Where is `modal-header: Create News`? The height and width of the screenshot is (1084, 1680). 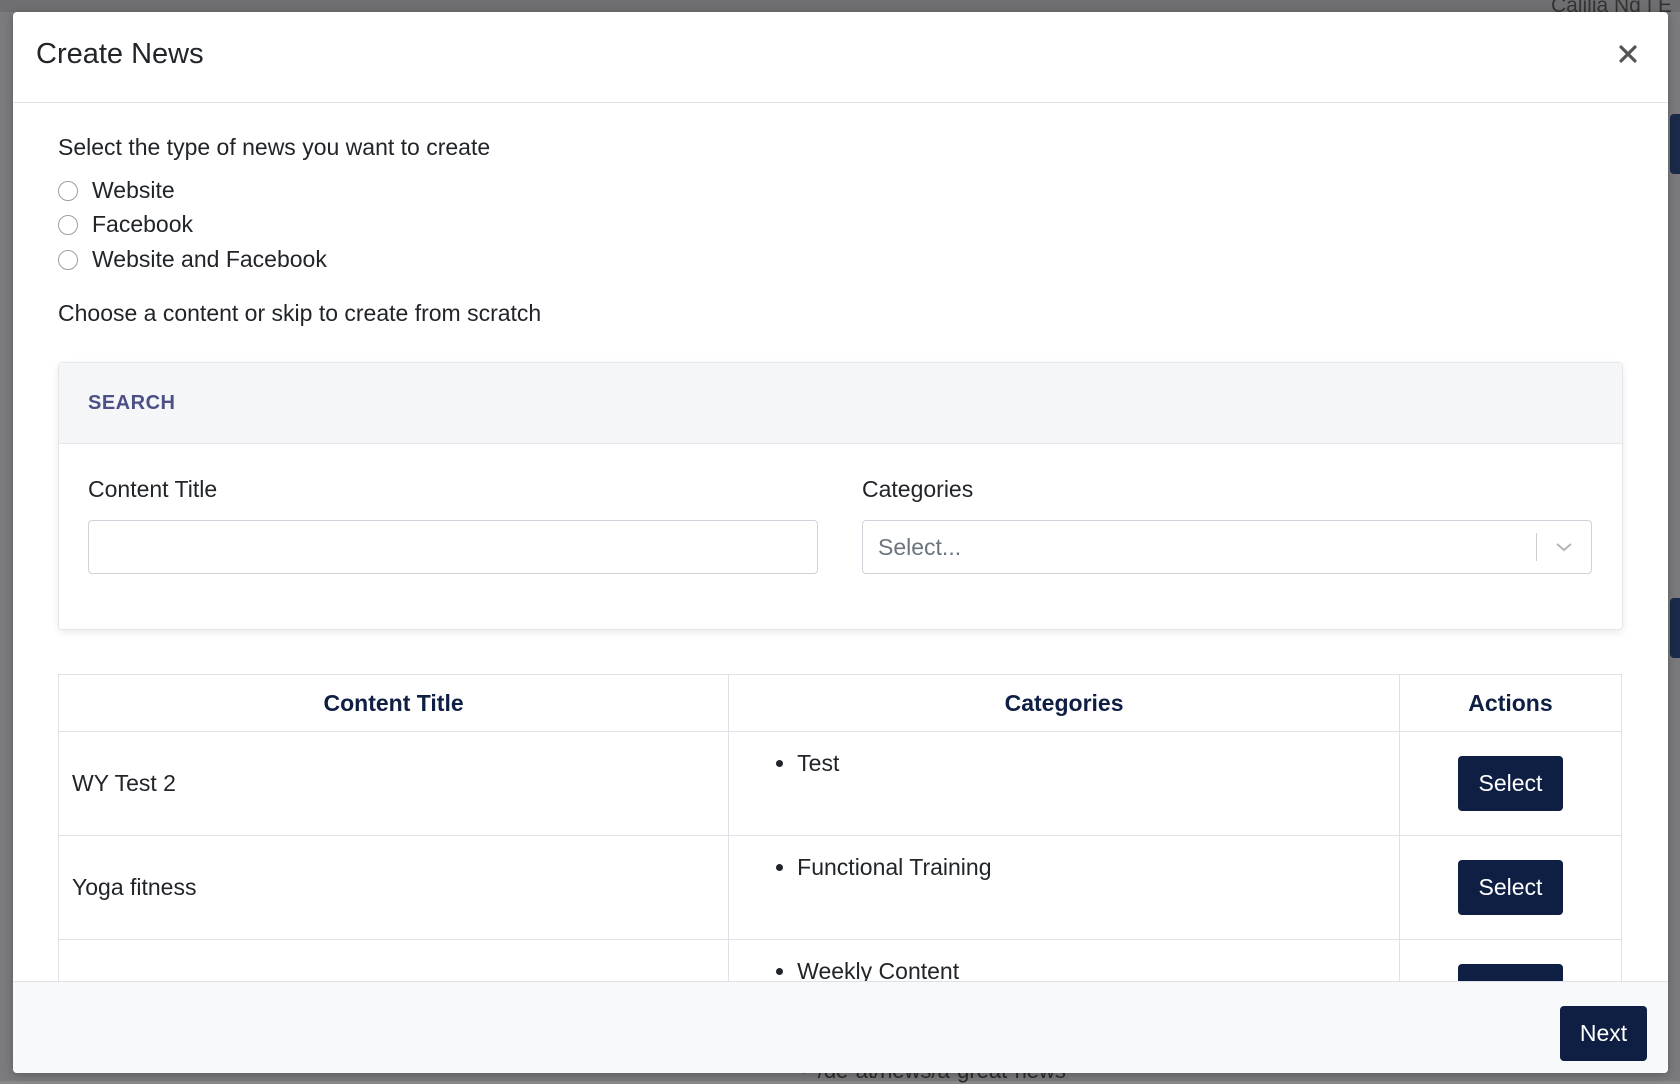
modal-header: Create News is located at coordinates (840, 57).